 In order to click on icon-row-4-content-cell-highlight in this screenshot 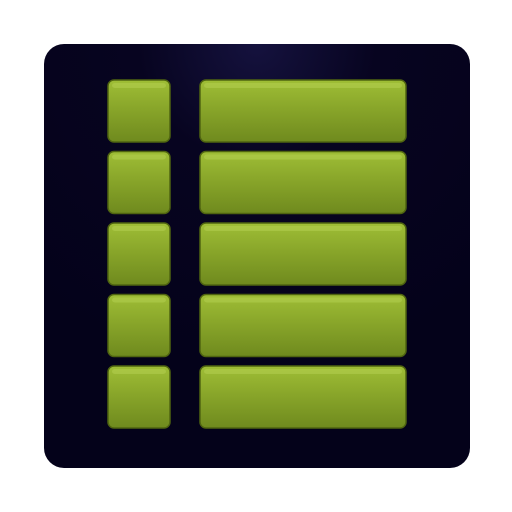, I will do `click(303, 300)`.